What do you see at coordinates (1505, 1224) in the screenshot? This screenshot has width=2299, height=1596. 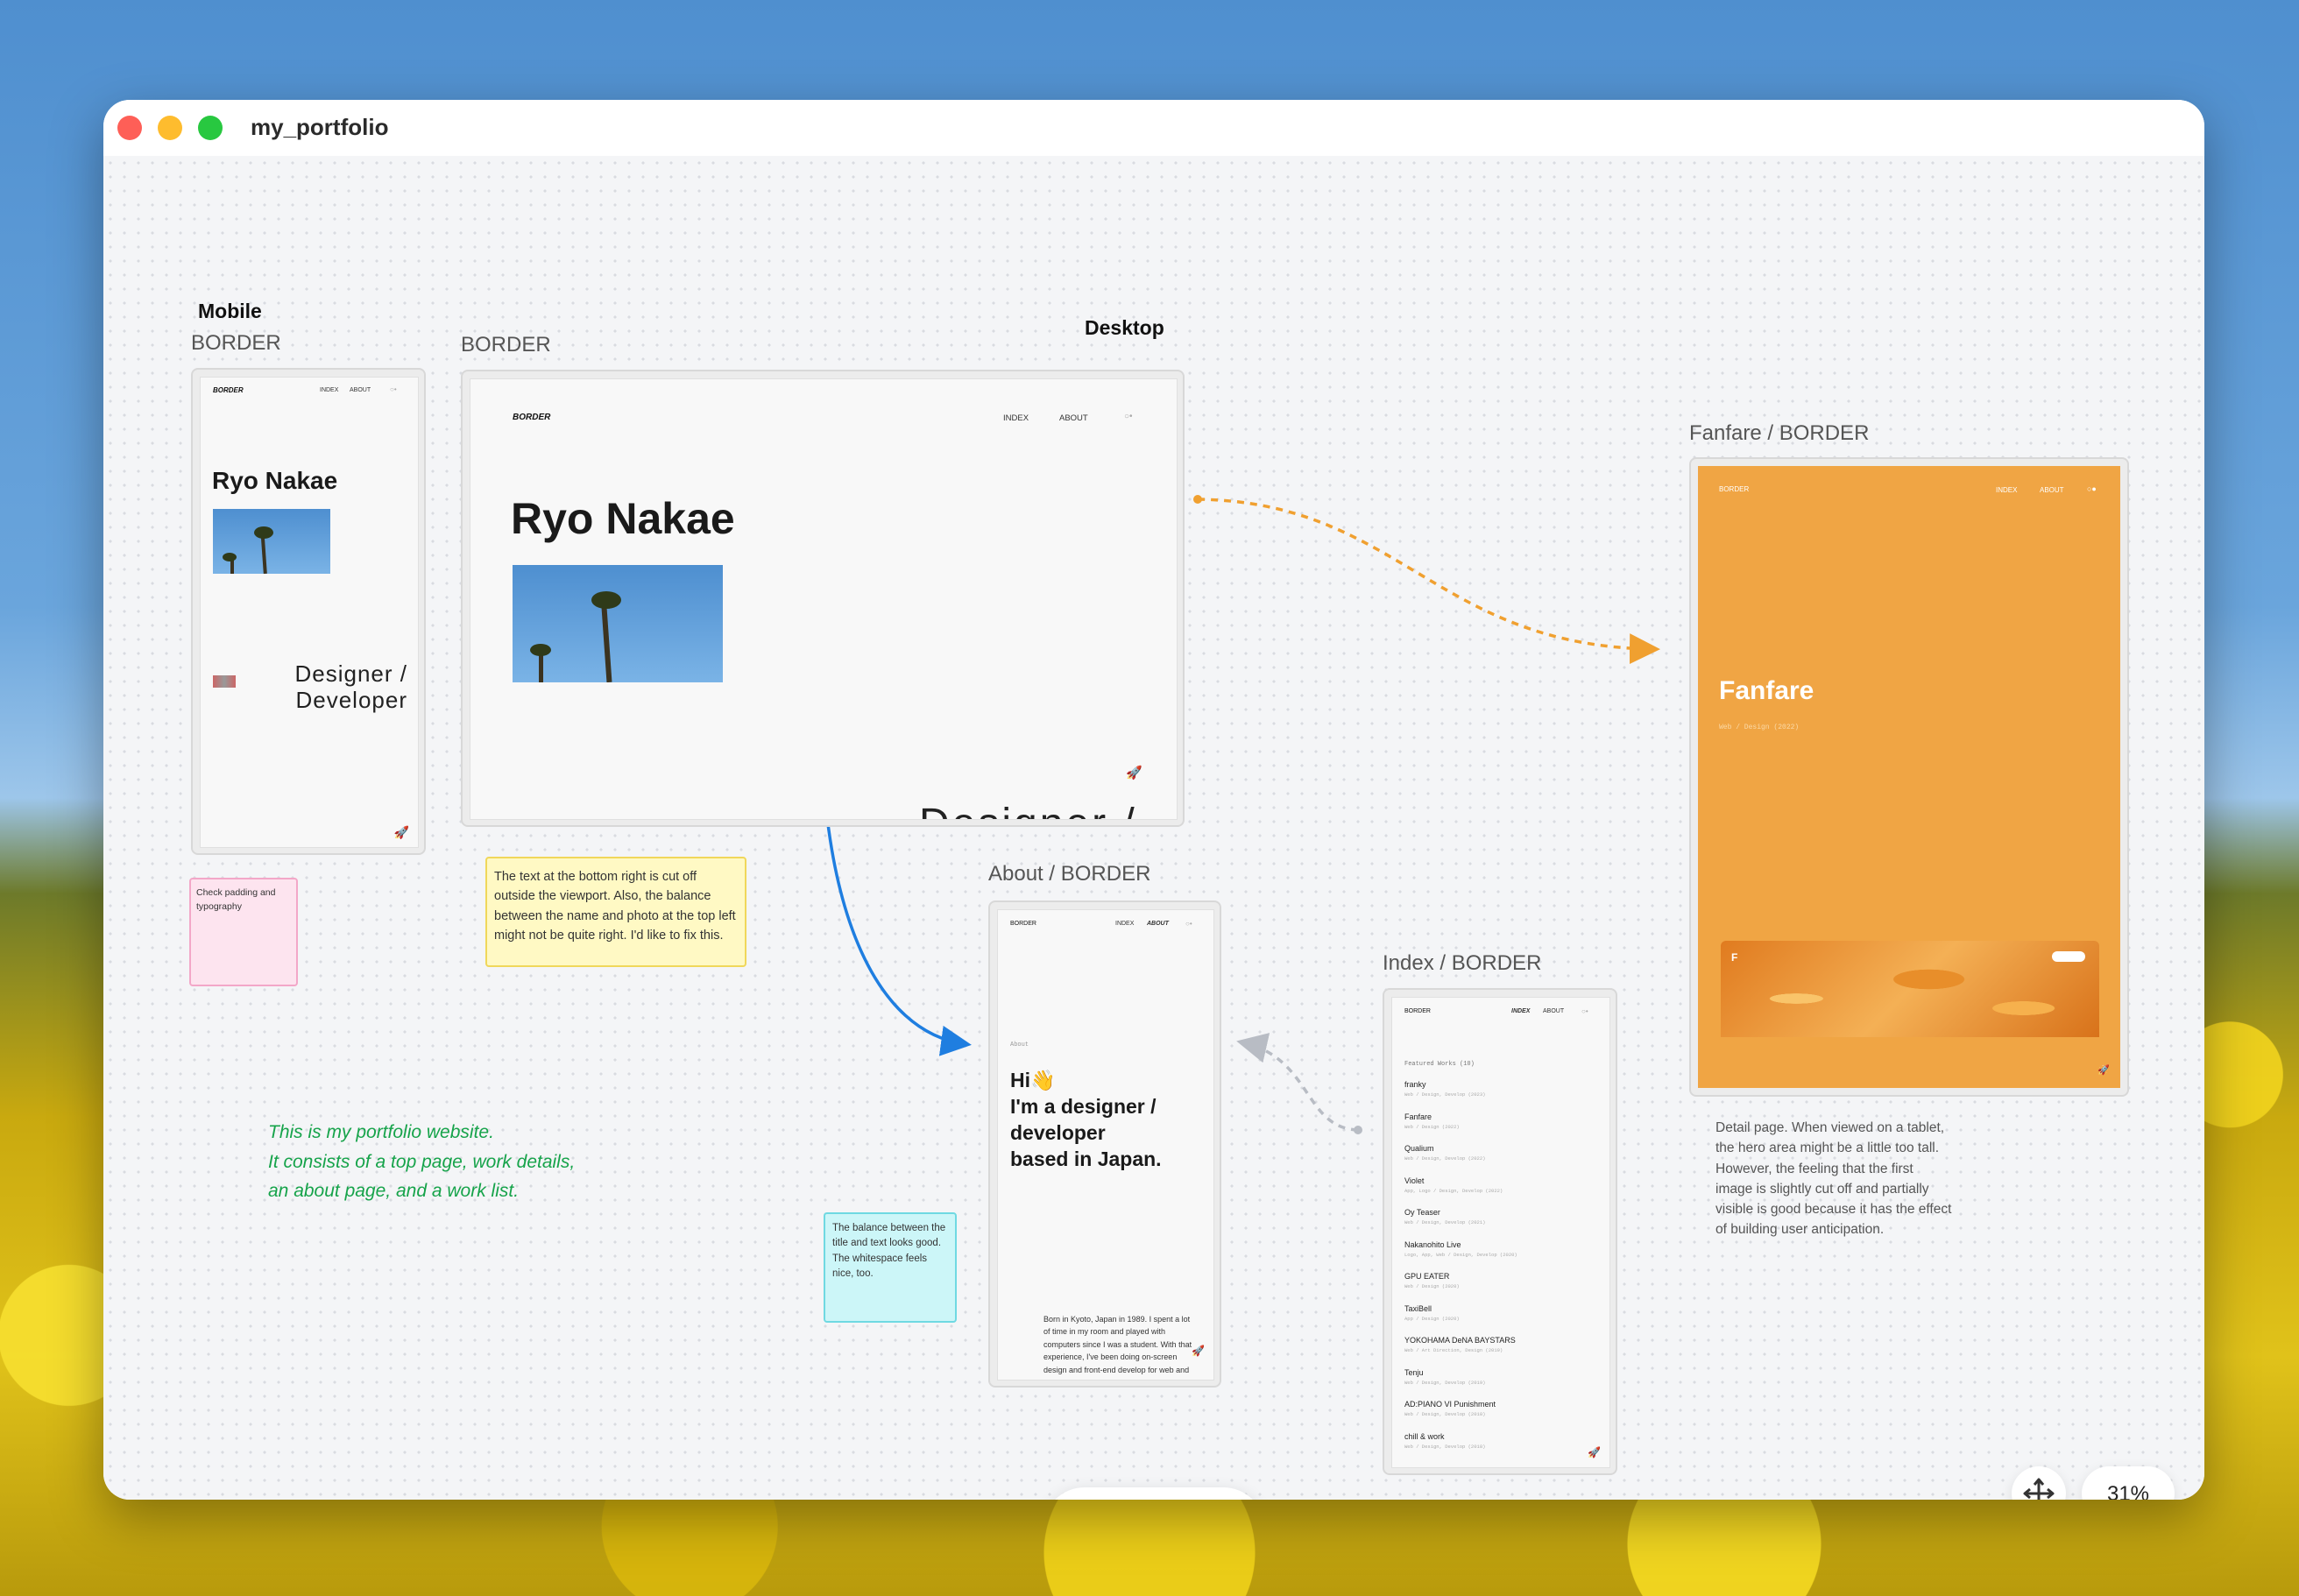 I see `work-list-item: Oy Teaser Web / Design, Develop (2021)` at bounding box center [1505, 1224].